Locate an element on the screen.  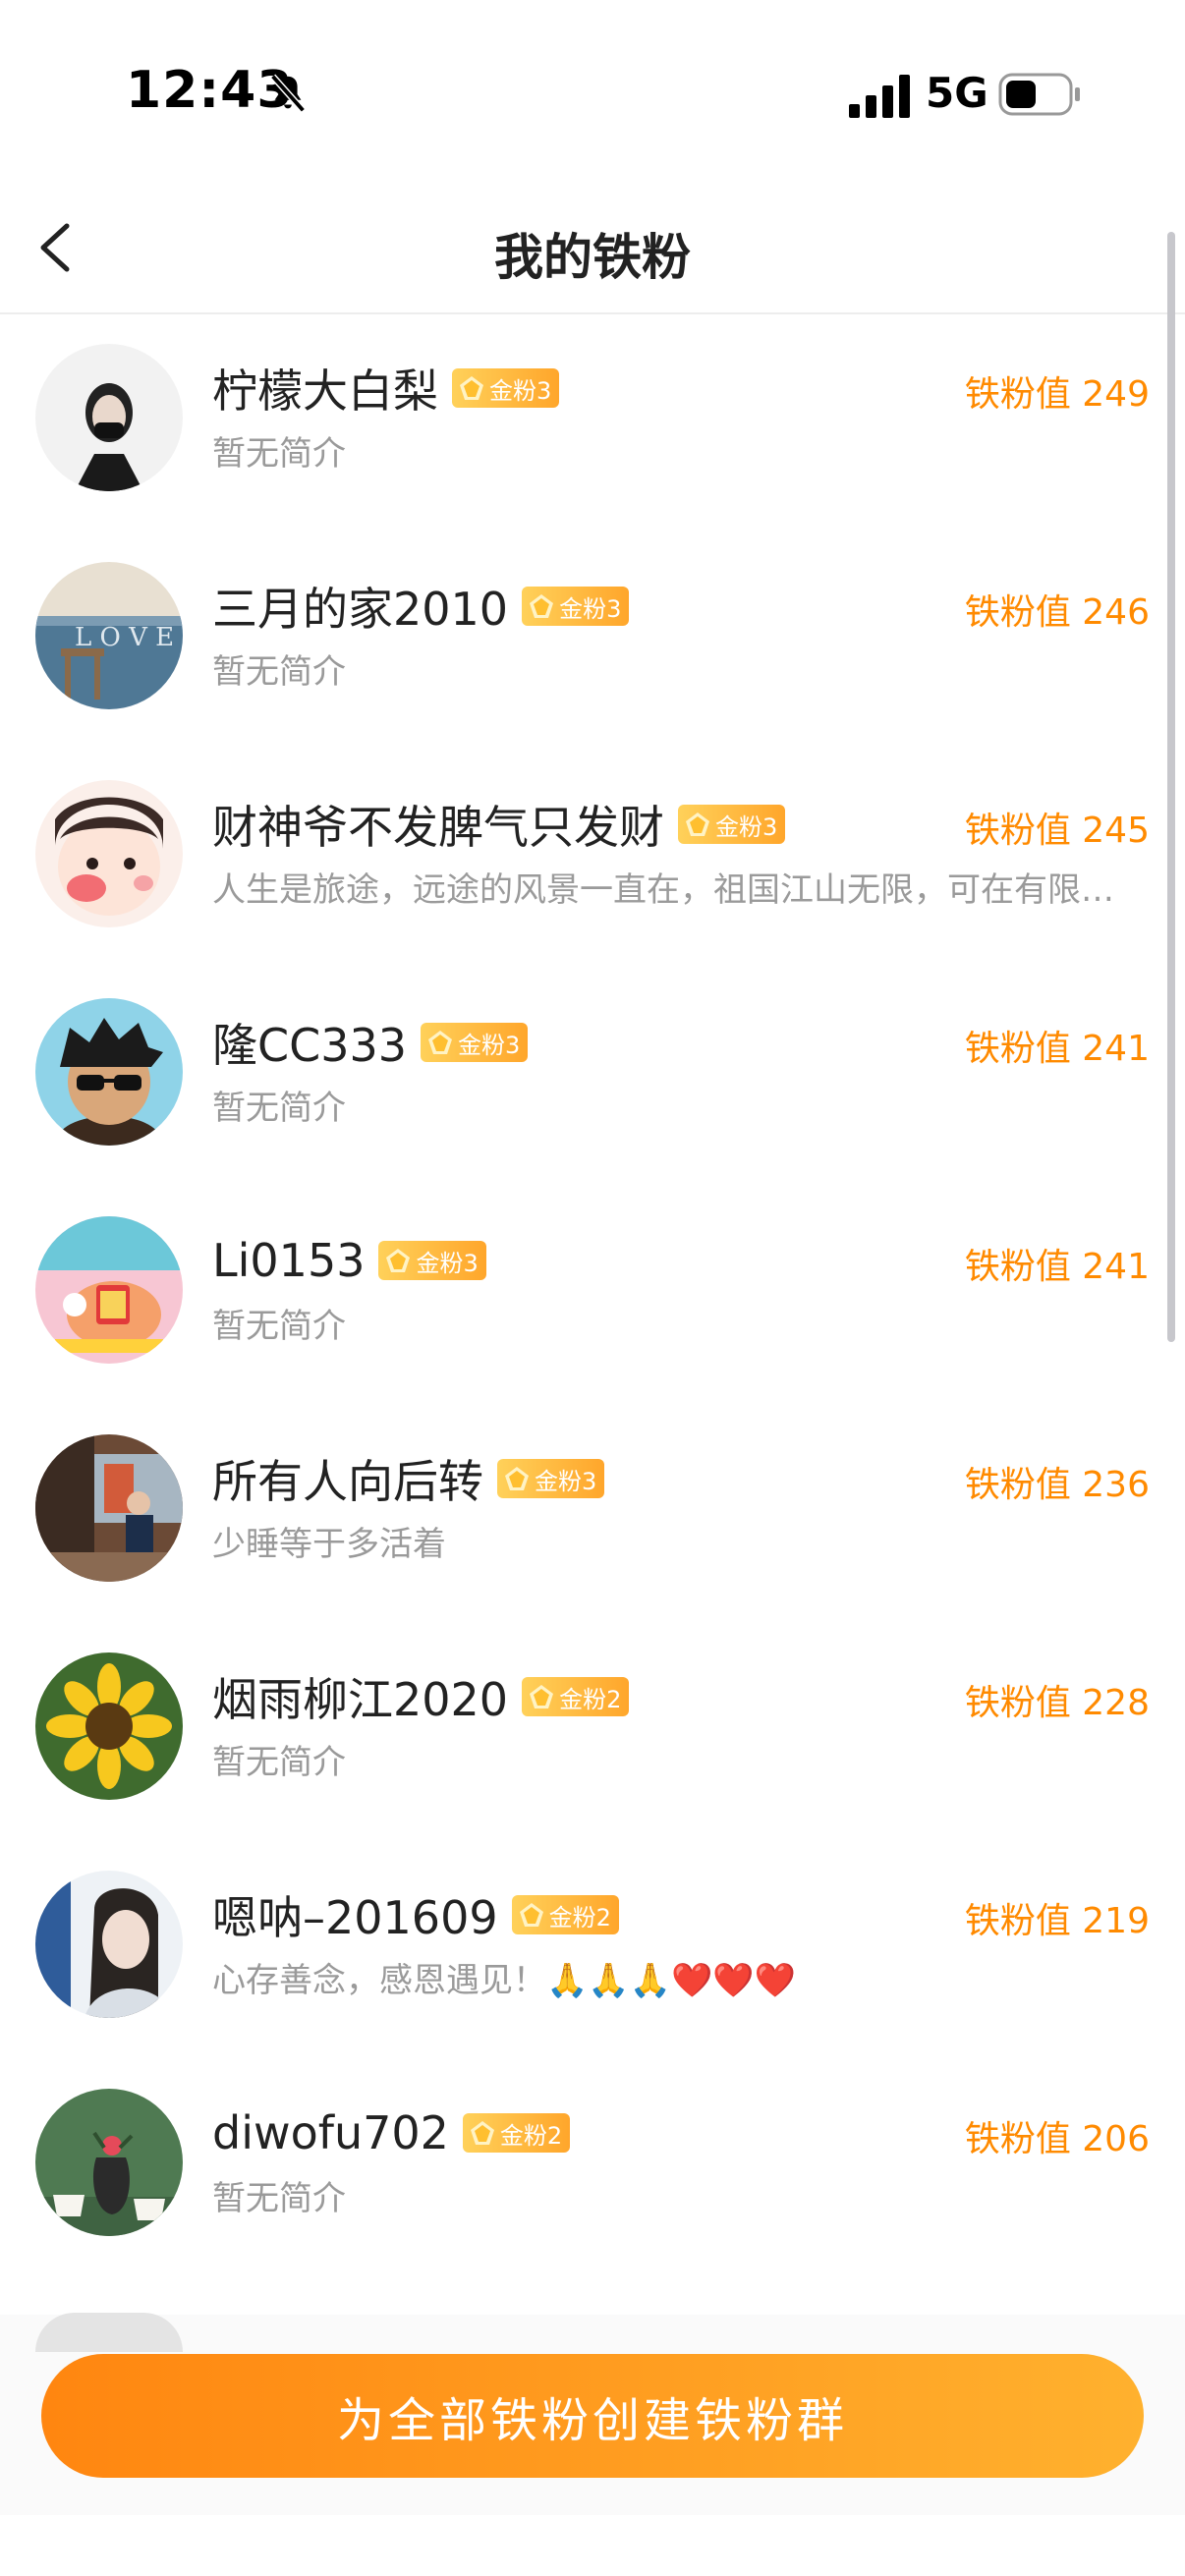
fan-name: 所有人向后转 is located at coordinates (348, 1478).